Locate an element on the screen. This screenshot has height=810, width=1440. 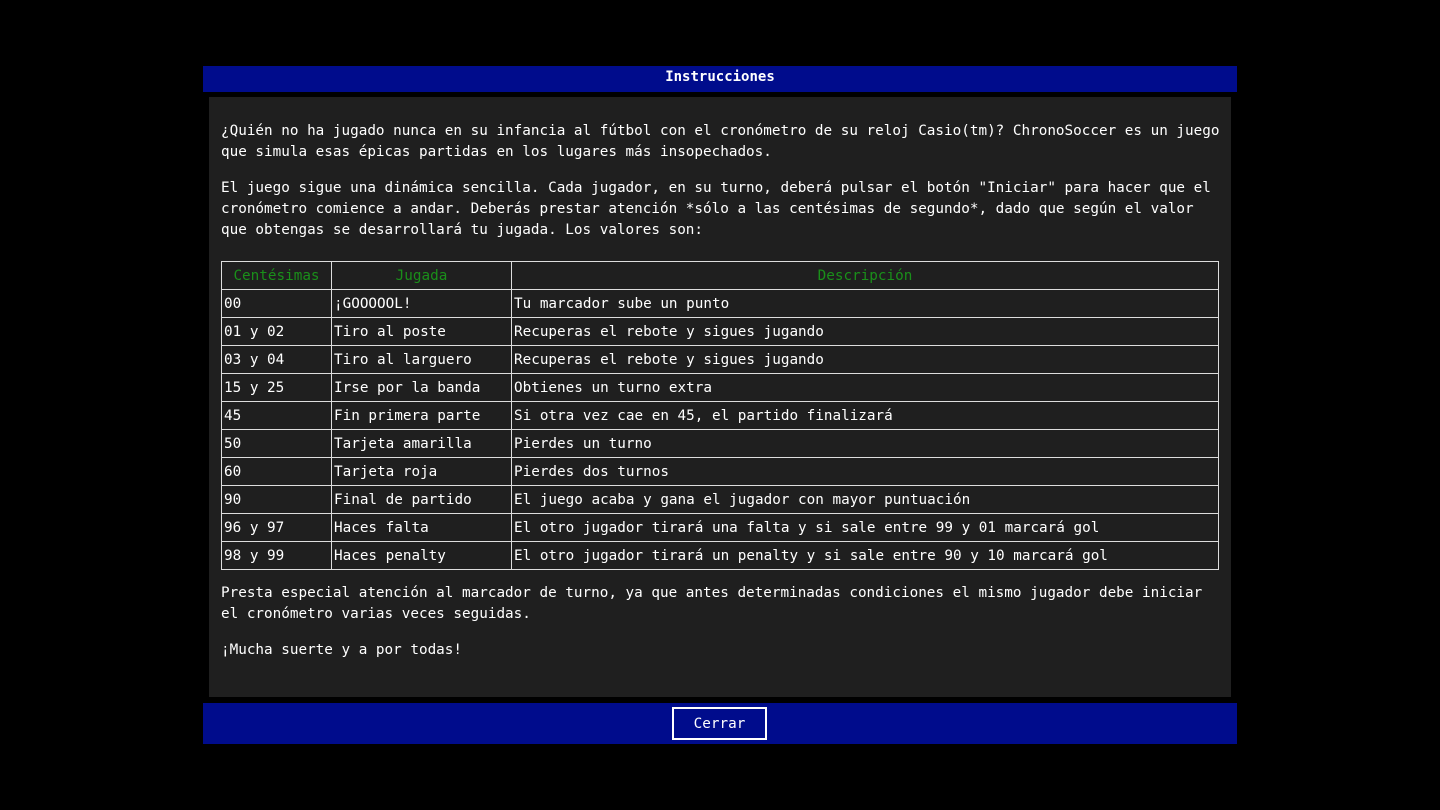
cell-centesimas: 15 y 25 is located at coordinates (276, 387).